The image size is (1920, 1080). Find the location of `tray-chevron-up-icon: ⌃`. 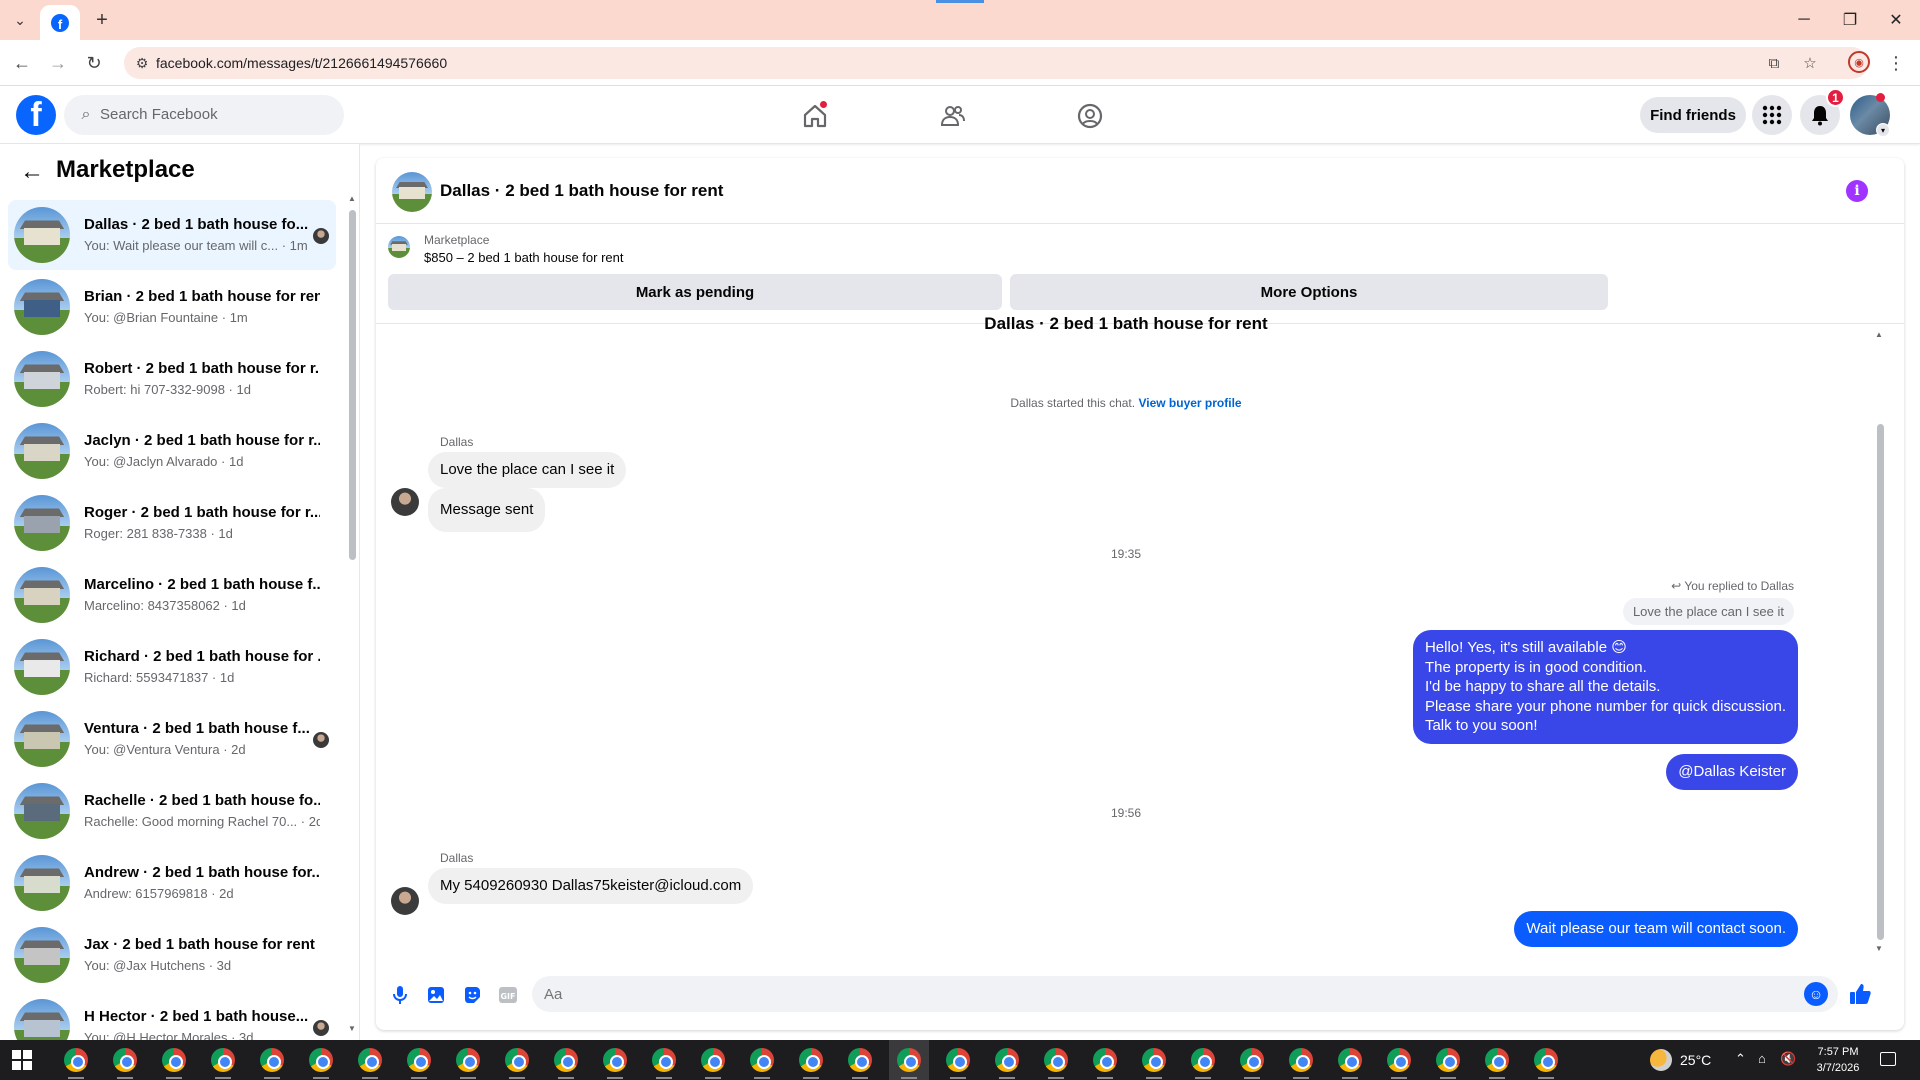

tray-chevron-up-icon: ⌃ is located at coordinates (1740, 1059).